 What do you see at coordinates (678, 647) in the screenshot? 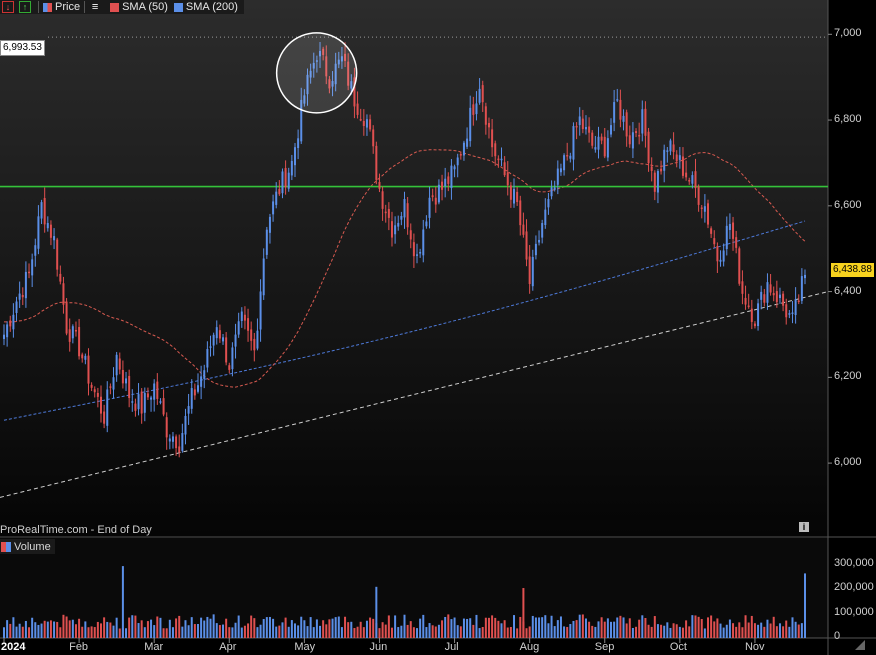
I see `time-tick-label: Oct` at bounding box center [678, 647].